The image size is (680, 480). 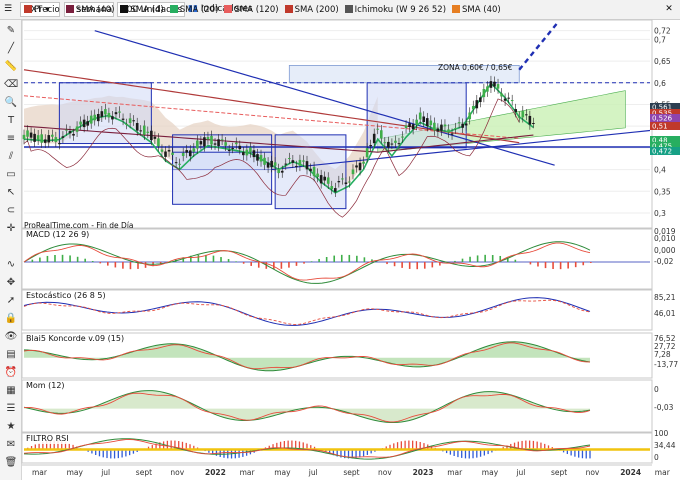 I want to click on legend-label: Ichimoku (W 9 26 52), so click(x=400, y=10).